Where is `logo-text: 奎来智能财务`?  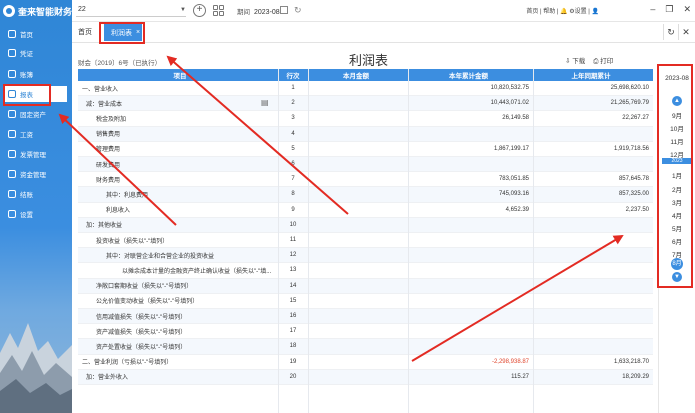
logo-text: 奎来智能财务 is located at coordinates (45, 11).